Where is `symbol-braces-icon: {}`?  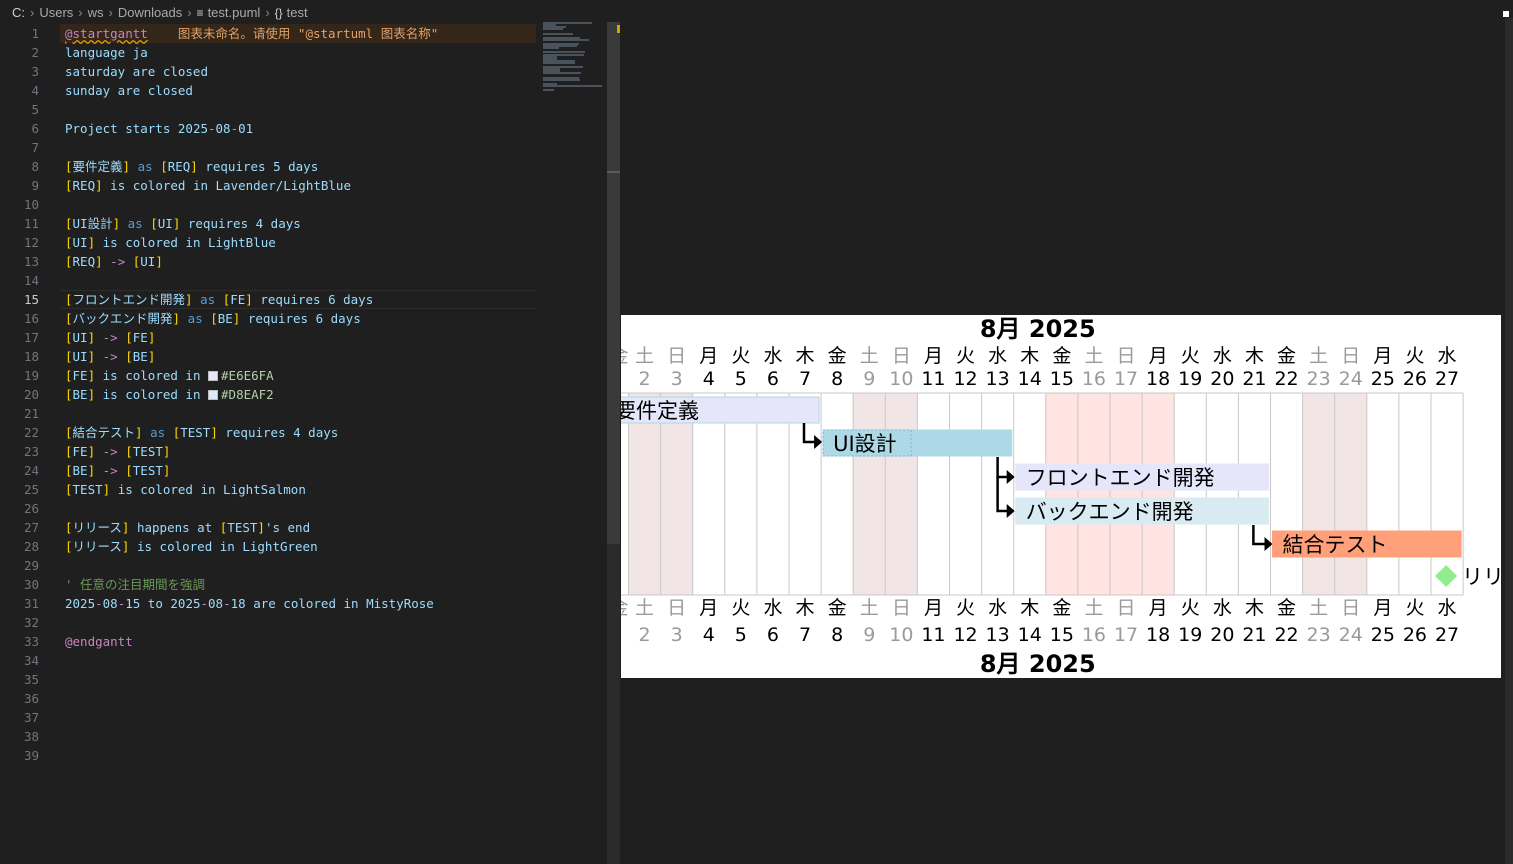 symbol-braces-icon: {} is located at coordinates (278, 12).